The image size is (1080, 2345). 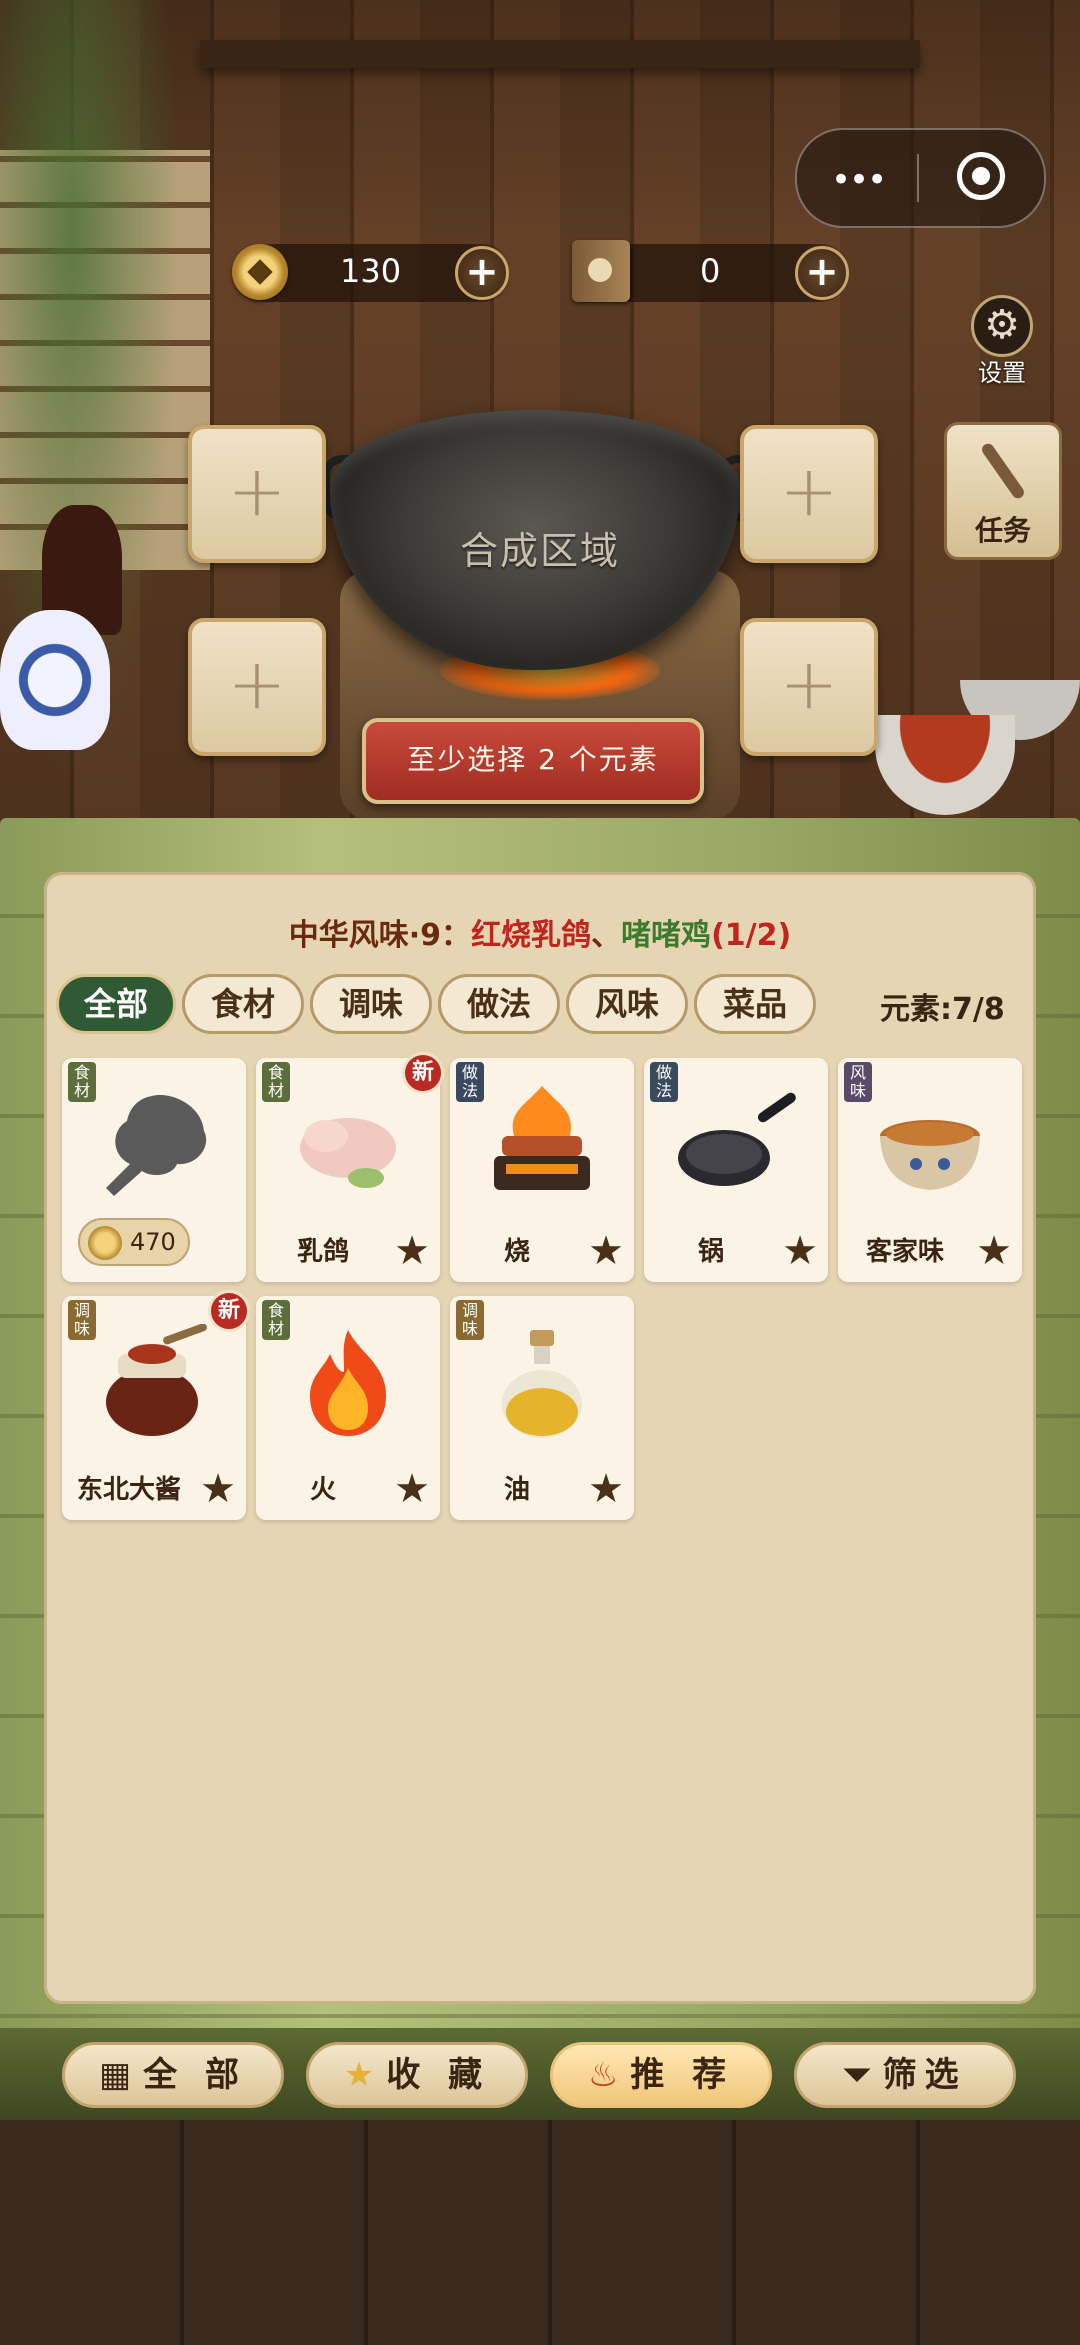 I want to click on mini-program-capsule: •••, so click(x=920, y=178).